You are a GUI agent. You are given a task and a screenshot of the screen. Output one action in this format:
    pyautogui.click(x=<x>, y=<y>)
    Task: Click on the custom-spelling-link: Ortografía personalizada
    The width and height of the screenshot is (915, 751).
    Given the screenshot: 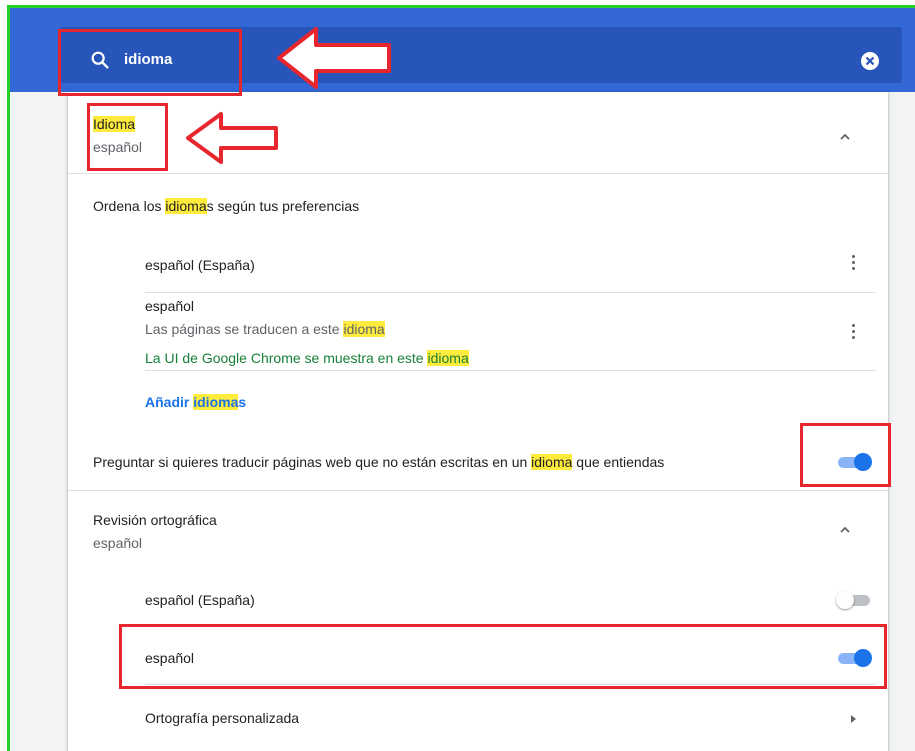 What is the action you would take?
    pyautogui.click(x=222, y=718)
    